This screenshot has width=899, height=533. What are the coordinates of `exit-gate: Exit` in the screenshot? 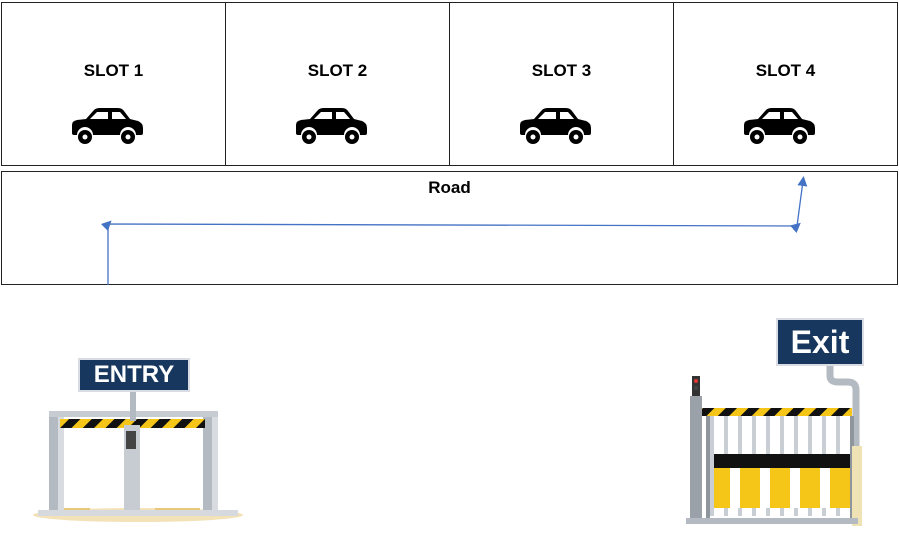 It's located at (786, 423).